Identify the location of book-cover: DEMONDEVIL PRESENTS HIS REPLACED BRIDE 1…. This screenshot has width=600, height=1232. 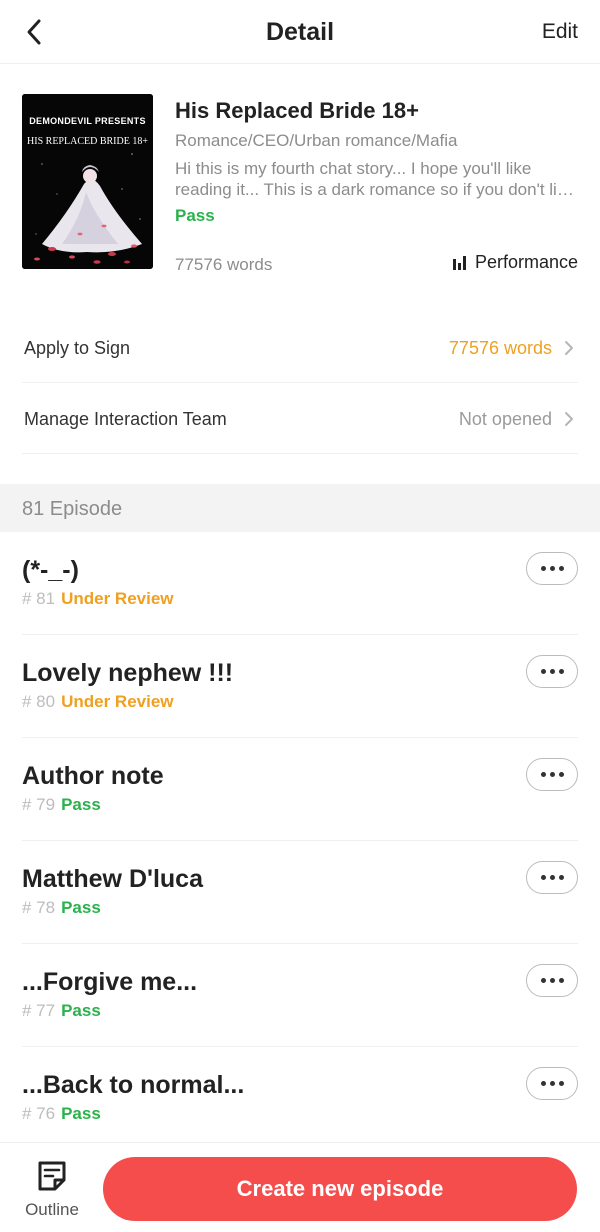
(87, 181).